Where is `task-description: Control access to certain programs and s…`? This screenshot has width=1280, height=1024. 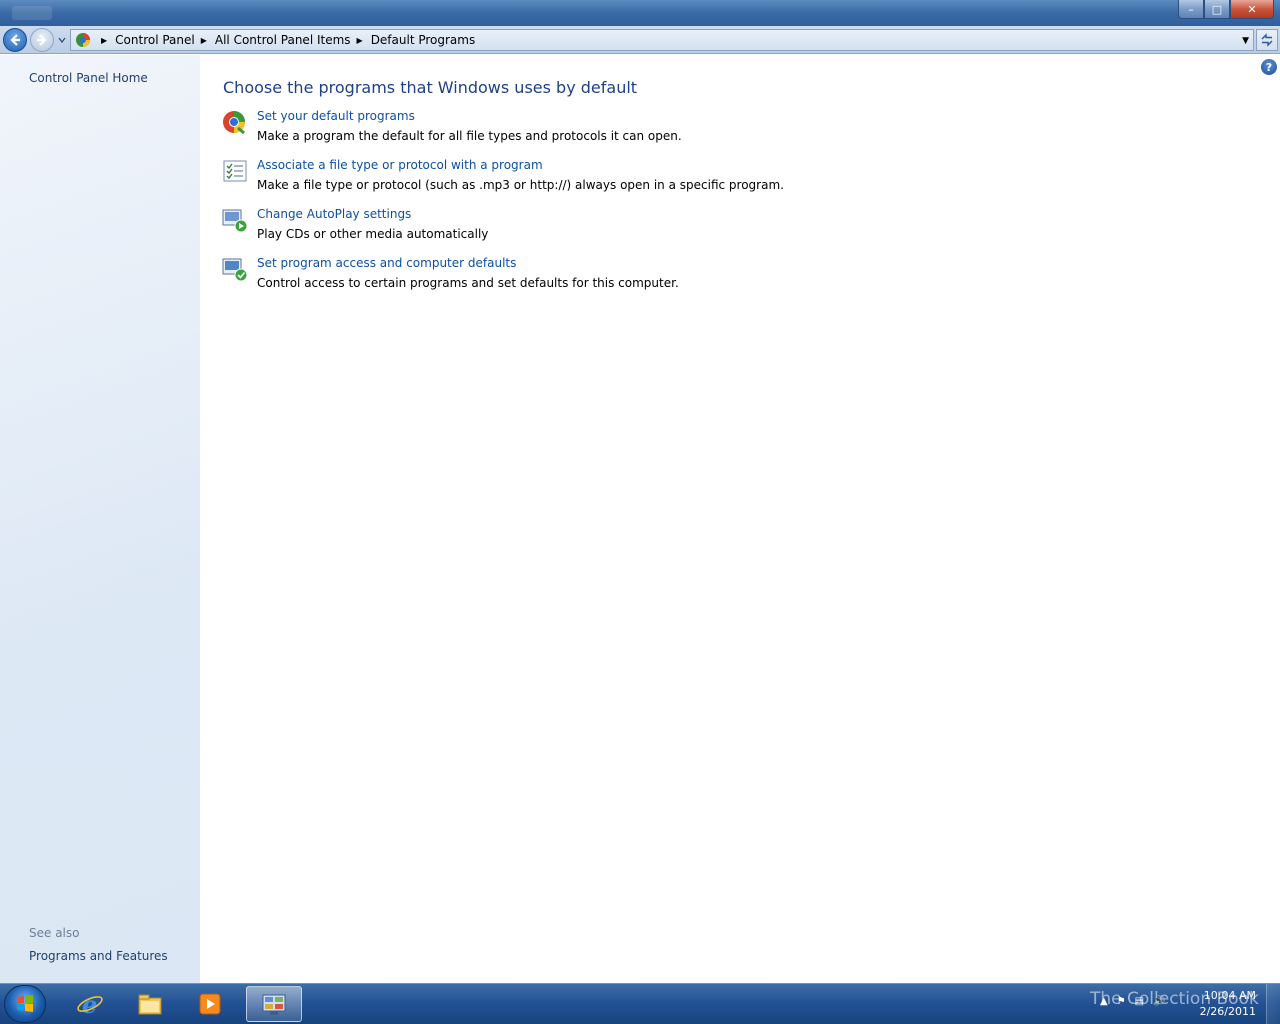
task-description: Control access to certain programs and s… is located at coordinates (468, 283).